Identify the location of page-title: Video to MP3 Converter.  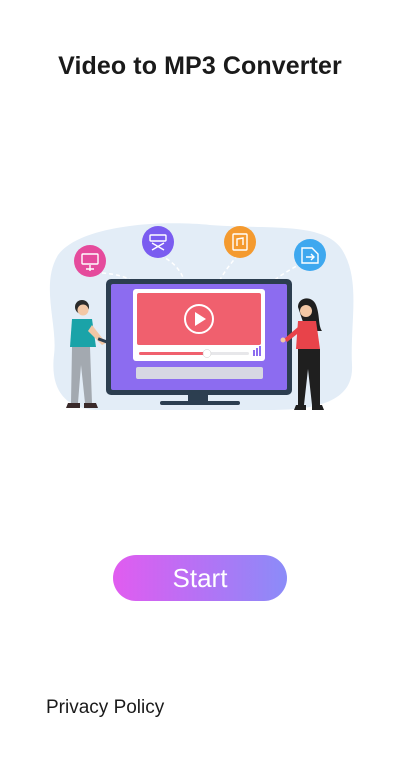
(200, 66).